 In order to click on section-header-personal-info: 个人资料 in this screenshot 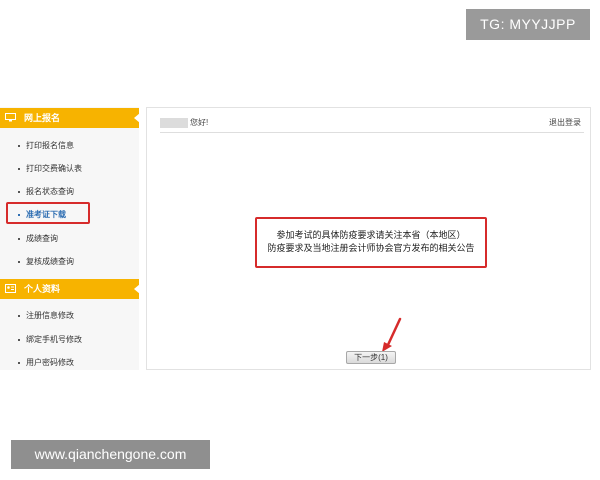, I will do `click(70, 289)`.